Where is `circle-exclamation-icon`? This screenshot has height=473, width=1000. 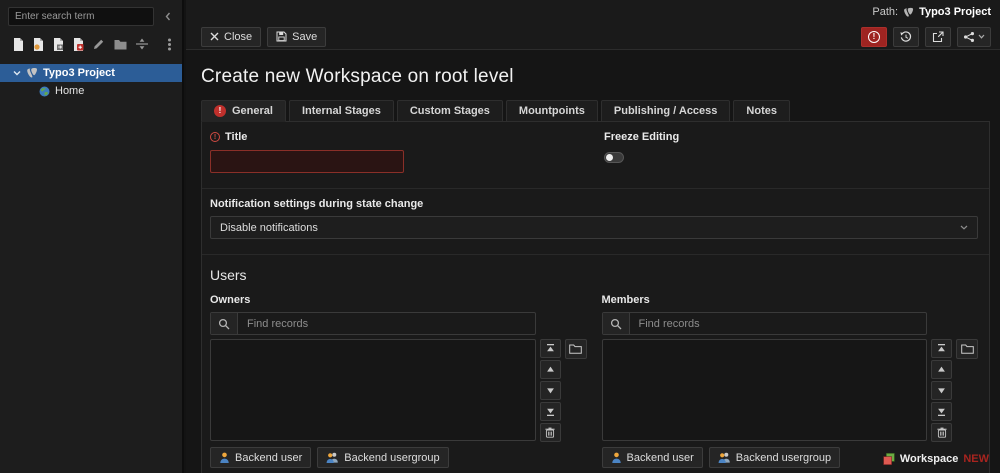 circle-exclamation-icon is located at coordinates (874, 36).